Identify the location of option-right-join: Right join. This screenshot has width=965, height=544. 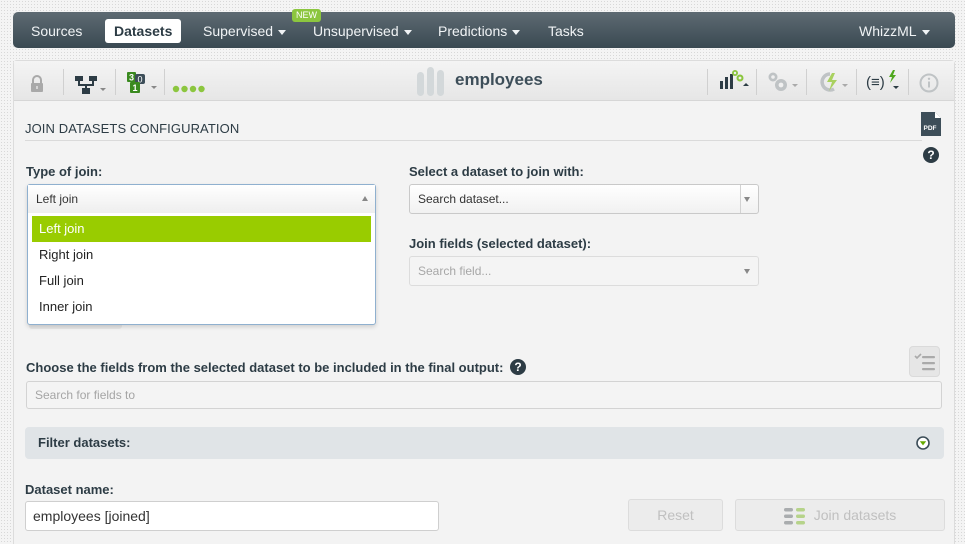
(201, 255).